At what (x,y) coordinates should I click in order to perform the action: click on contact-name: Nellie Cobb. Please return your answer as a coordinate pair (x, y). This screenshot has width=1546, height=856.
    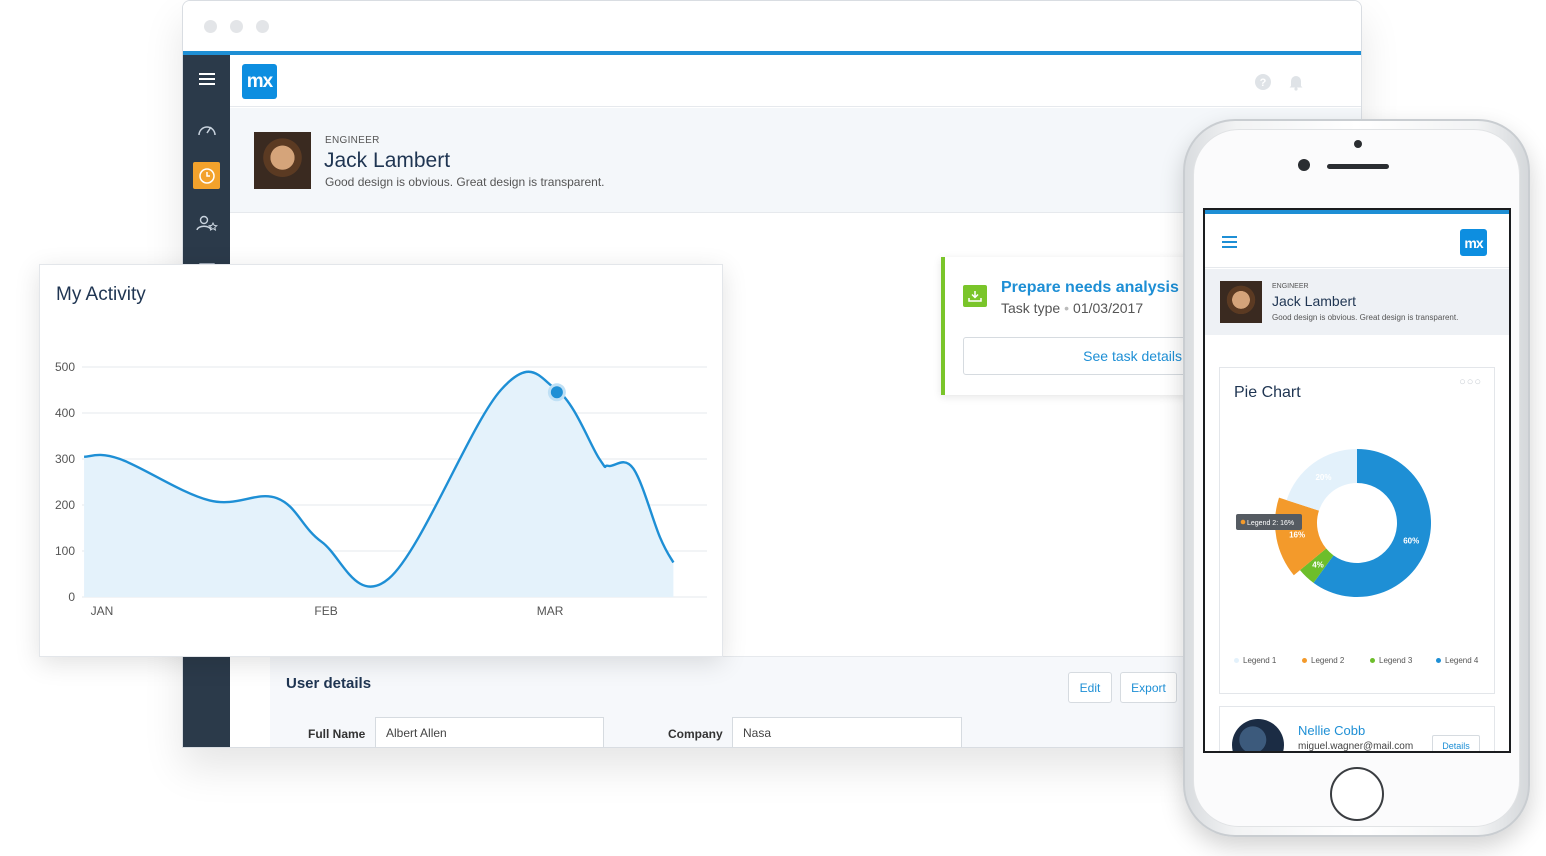
    Looking at the image, I should click on (1331, 730).